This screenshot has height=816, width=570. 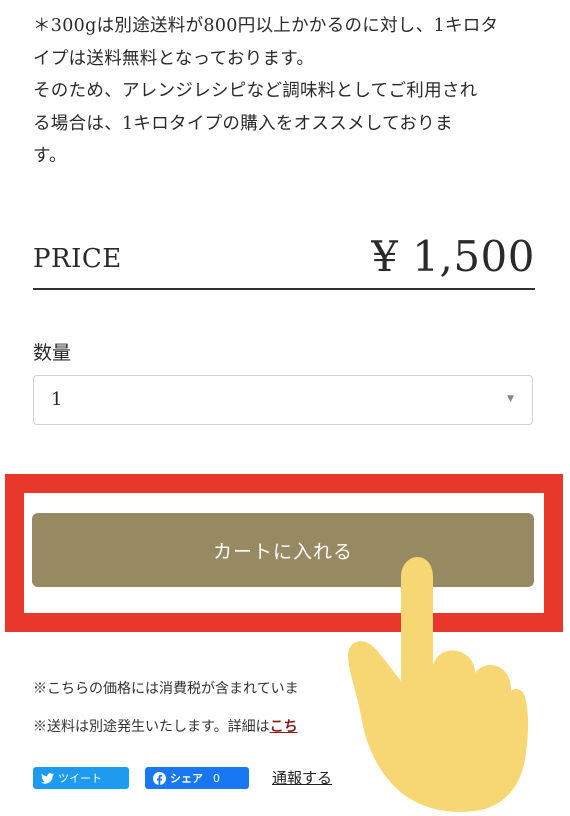 I want to click on report-link: 通報する, so click(x=302, y=777).